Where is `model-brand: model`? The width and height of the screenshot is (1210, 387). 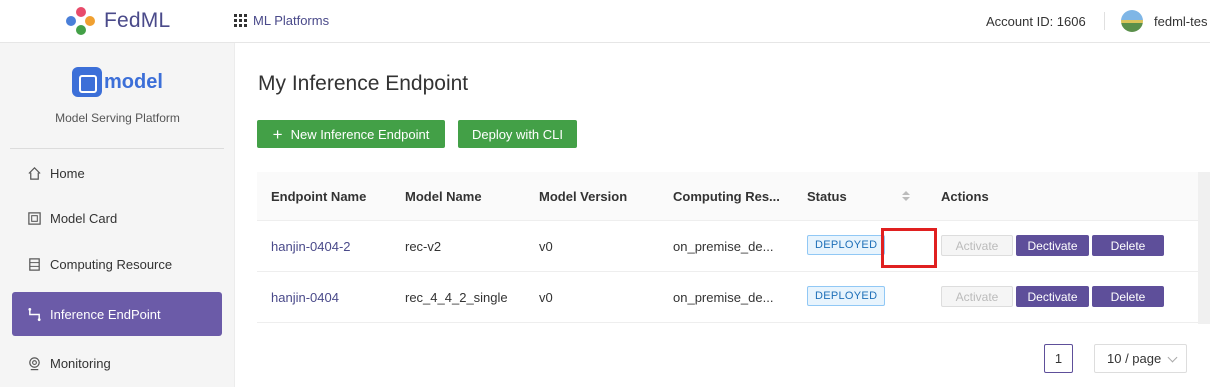 model-brand: model is located at coordinates (117, 82).